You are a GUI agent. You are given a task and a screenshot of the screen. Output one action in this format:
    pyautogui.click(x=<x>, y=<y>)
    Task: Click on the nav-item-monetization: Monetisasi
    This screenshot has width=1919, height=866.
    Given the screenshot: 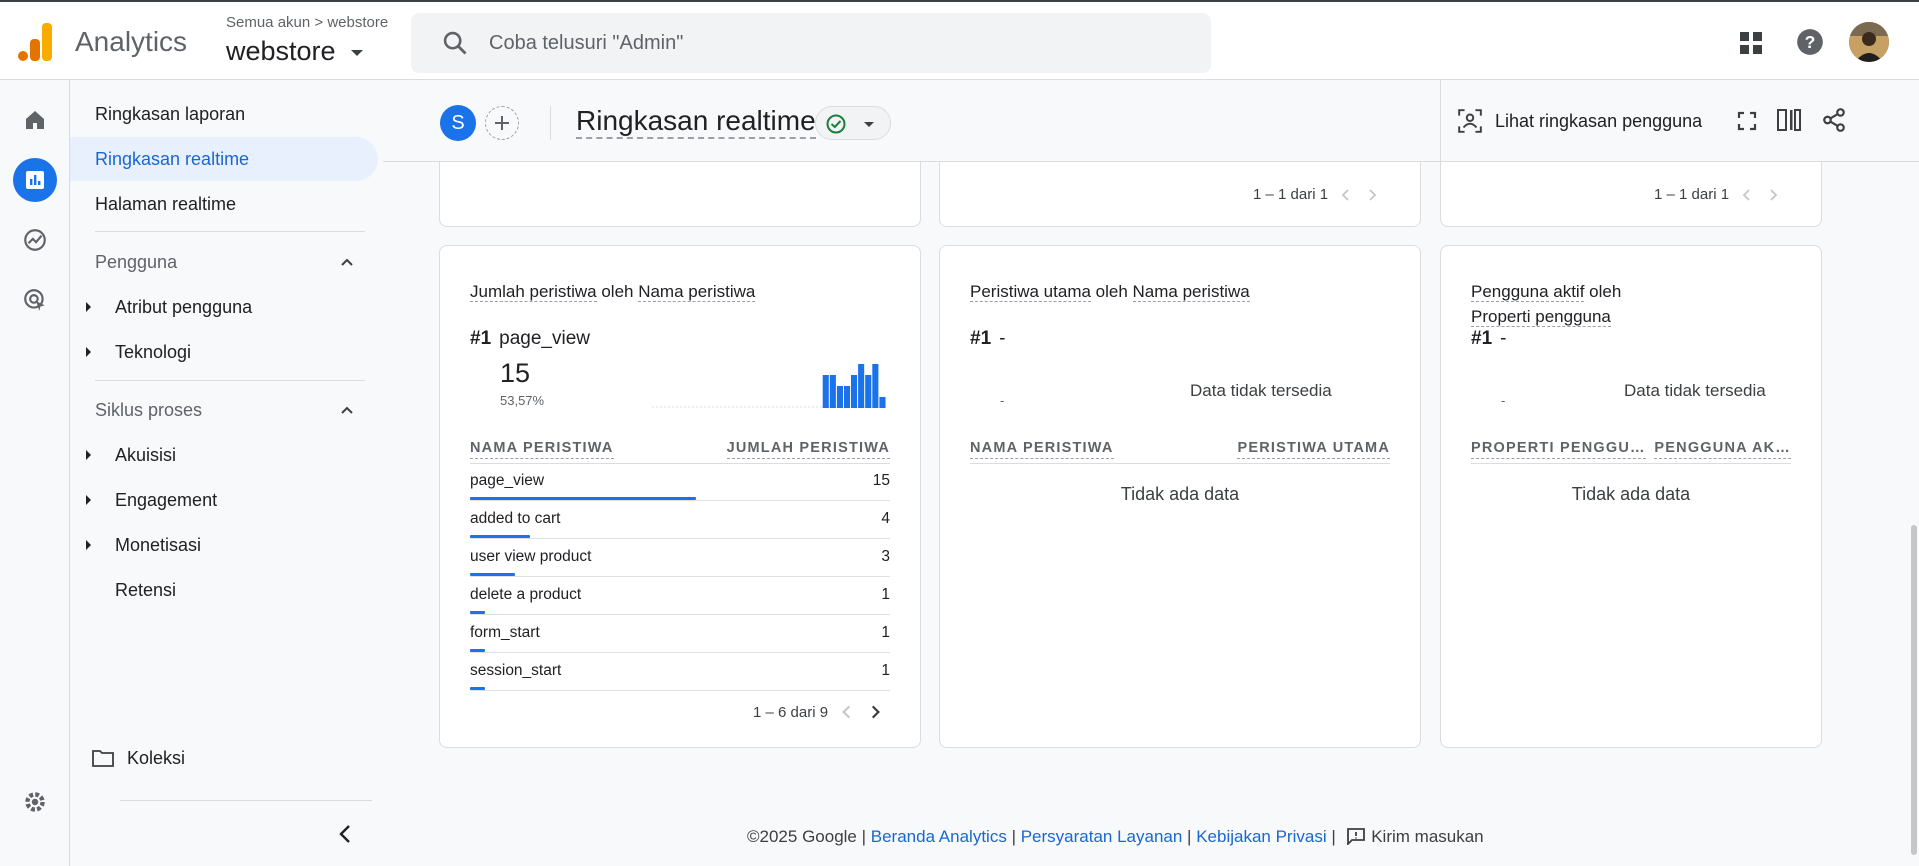 What is the action you would take?
    pyautogui.click(x=224, y=545)
    